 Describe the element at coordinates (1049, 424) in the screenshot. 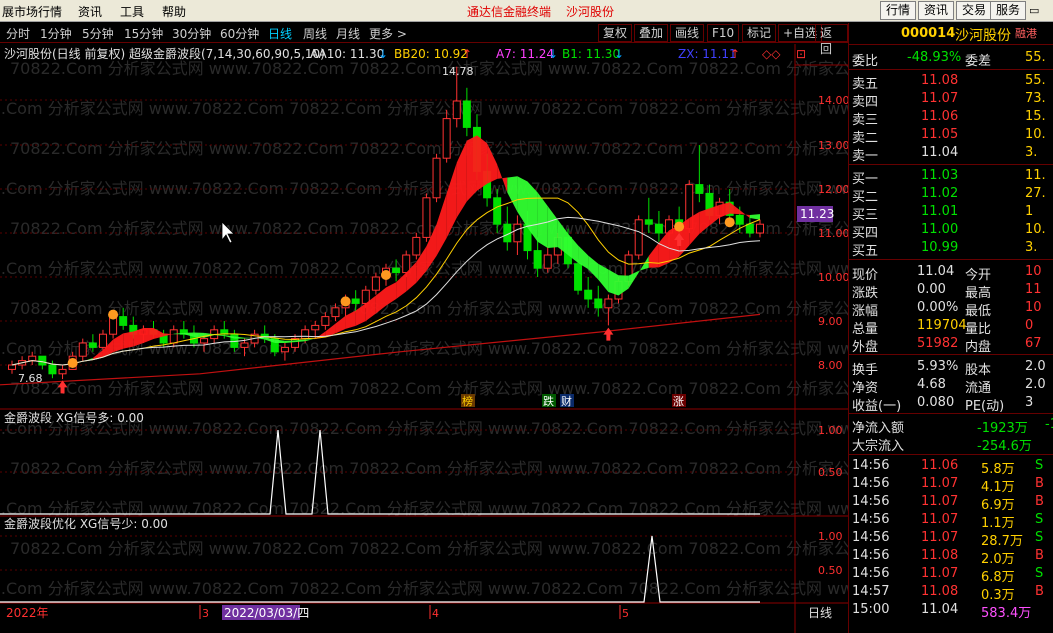

I see `flow-extra: -1` at that location.